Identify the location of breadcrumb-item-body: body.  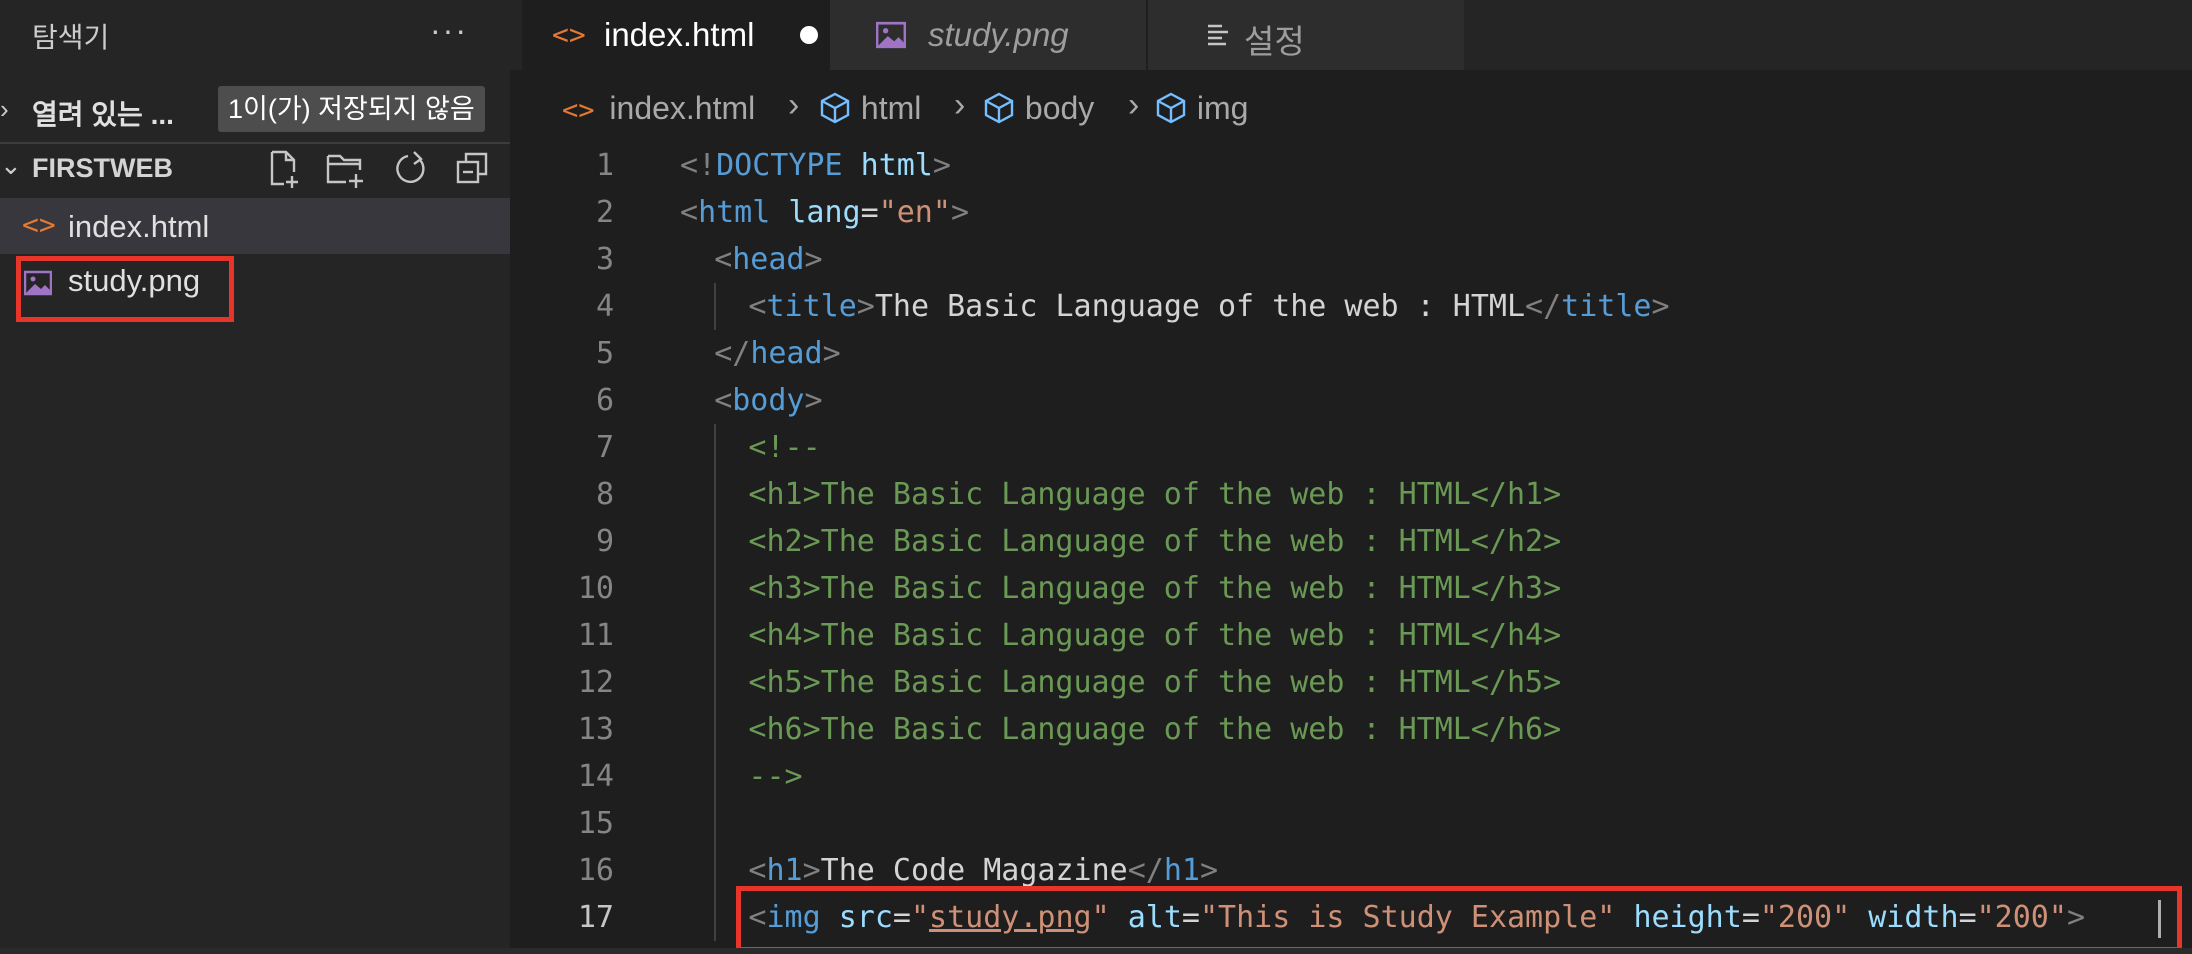
(1038, 108).